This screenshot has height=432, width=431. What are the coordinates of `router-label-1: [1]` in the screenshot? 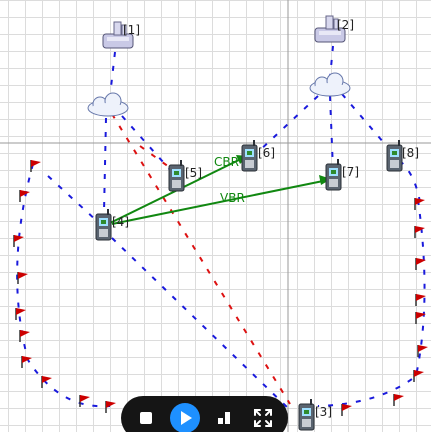 It's located at (131, 30).